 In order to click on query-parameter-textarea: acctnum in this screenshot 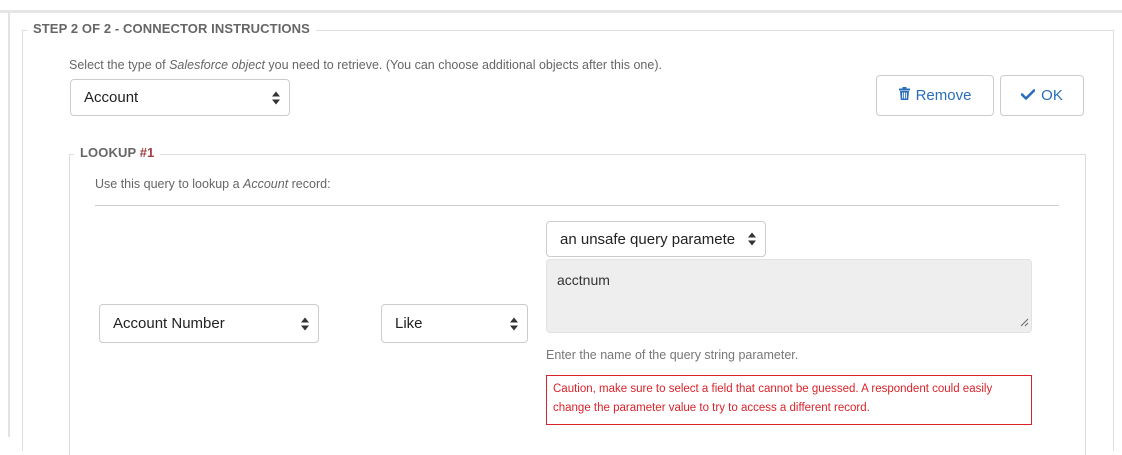, I will do `click(789, 296)`.